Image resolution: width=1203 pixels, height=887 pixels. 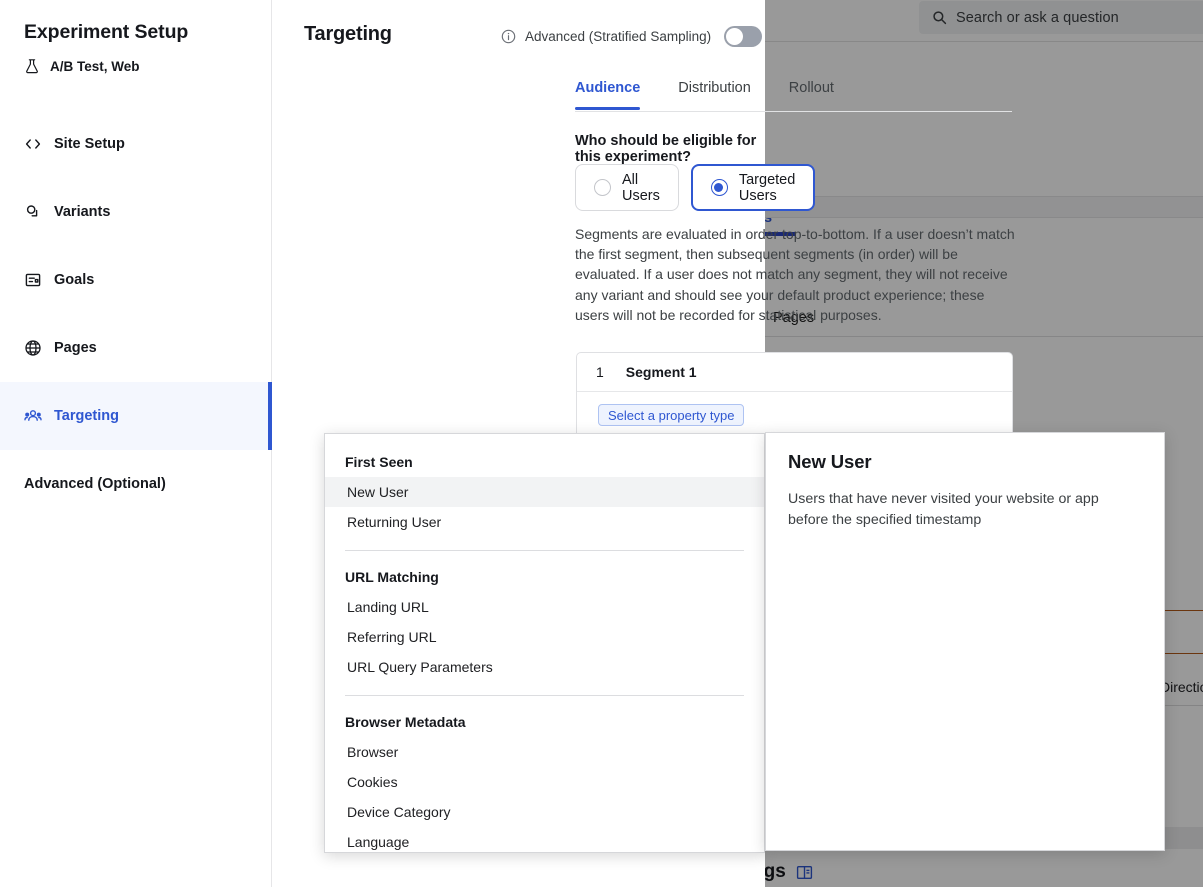 I want to click on sidebar-item-pages: Pages, so click(x=136, y=348).